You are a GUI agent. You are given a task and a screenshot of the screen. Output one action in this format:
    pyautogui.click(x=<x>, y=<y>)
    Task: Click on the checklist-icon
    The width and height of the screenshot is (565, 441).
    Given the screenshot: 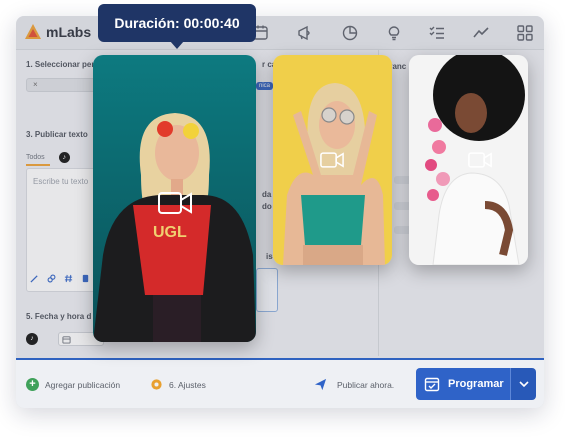 What is the action you would take?
    pyautogui.click(x=437, y=33)
    